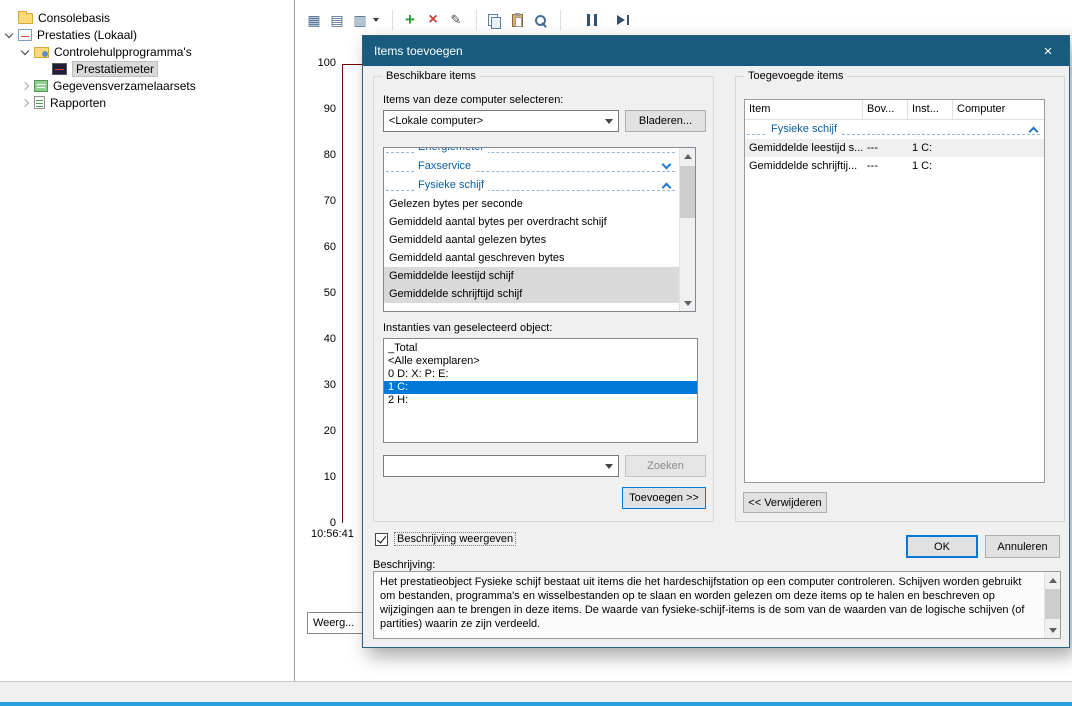 Image resolution: width=1072 pixels, height=706 pixels. Describe the element at coordinates (332, 534) in the screenshot. I see `x-axis-time-label: 10:56:41` at that location.